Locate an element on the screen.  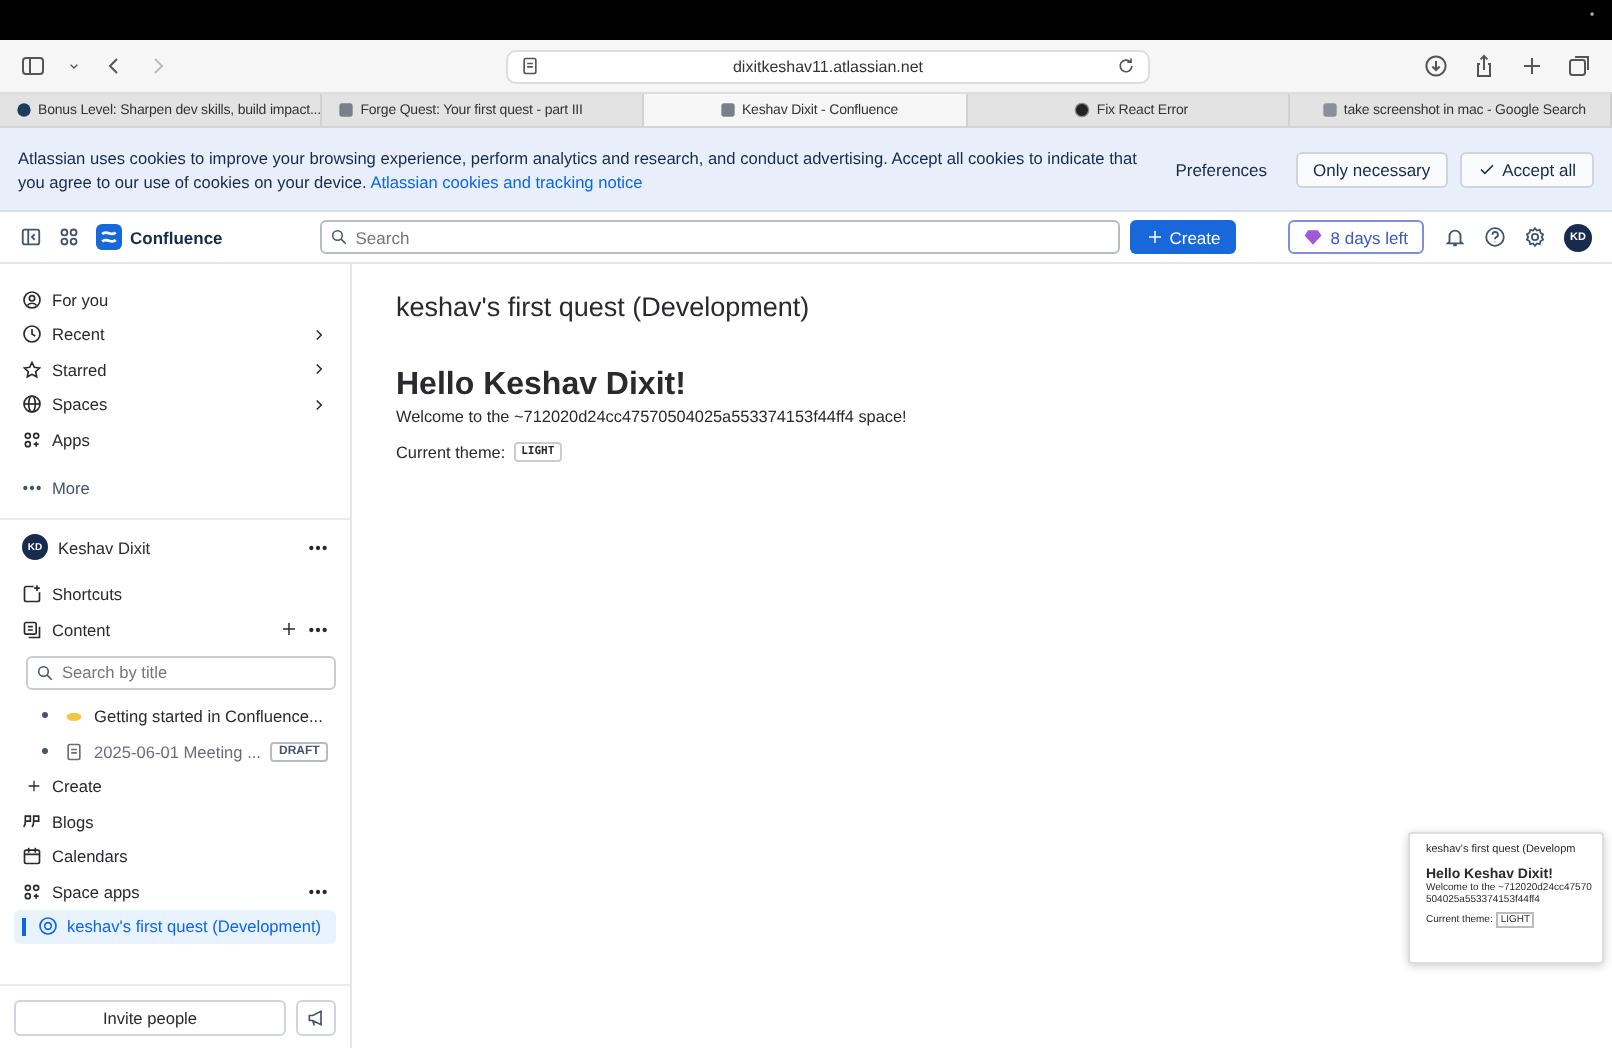
target-icon is located at coordinates (47, 926).